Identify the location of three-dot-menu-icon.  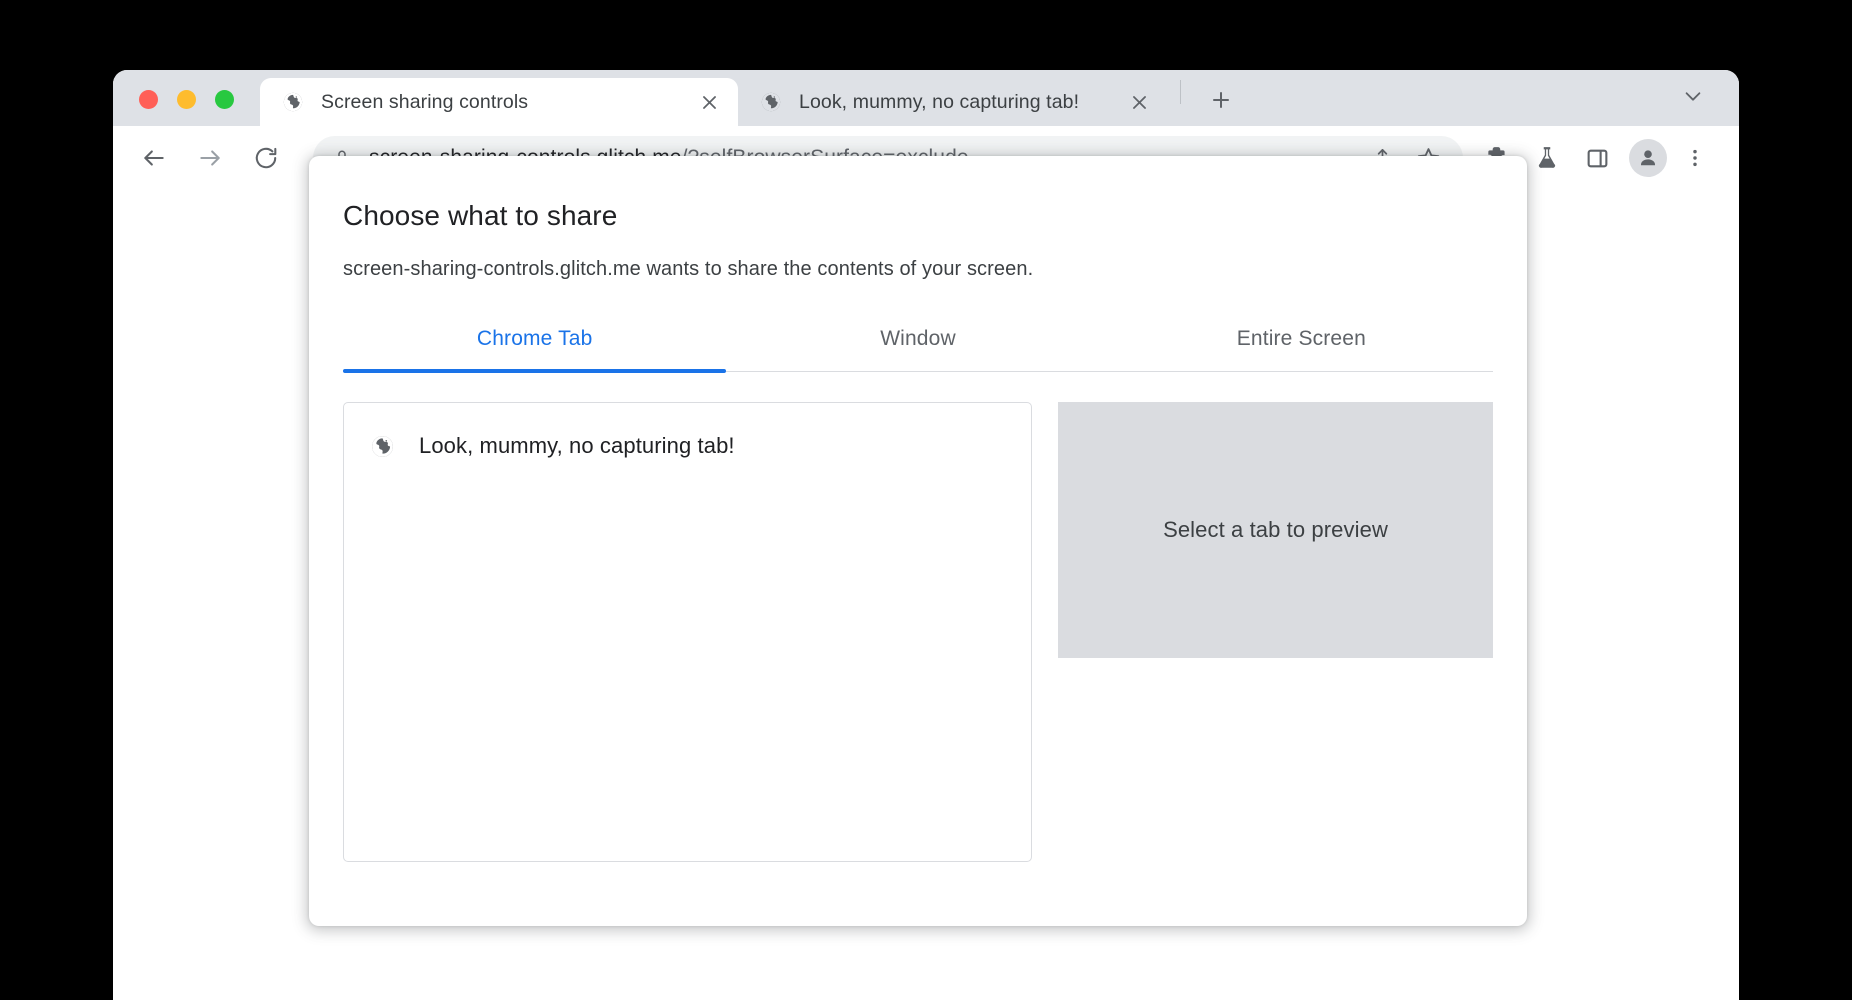
(1695, 158).